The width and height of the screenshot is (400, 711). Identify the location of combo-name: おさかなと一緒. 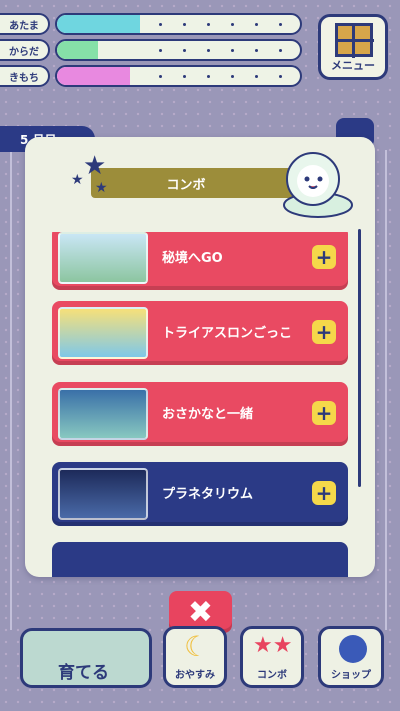
(208, 414).